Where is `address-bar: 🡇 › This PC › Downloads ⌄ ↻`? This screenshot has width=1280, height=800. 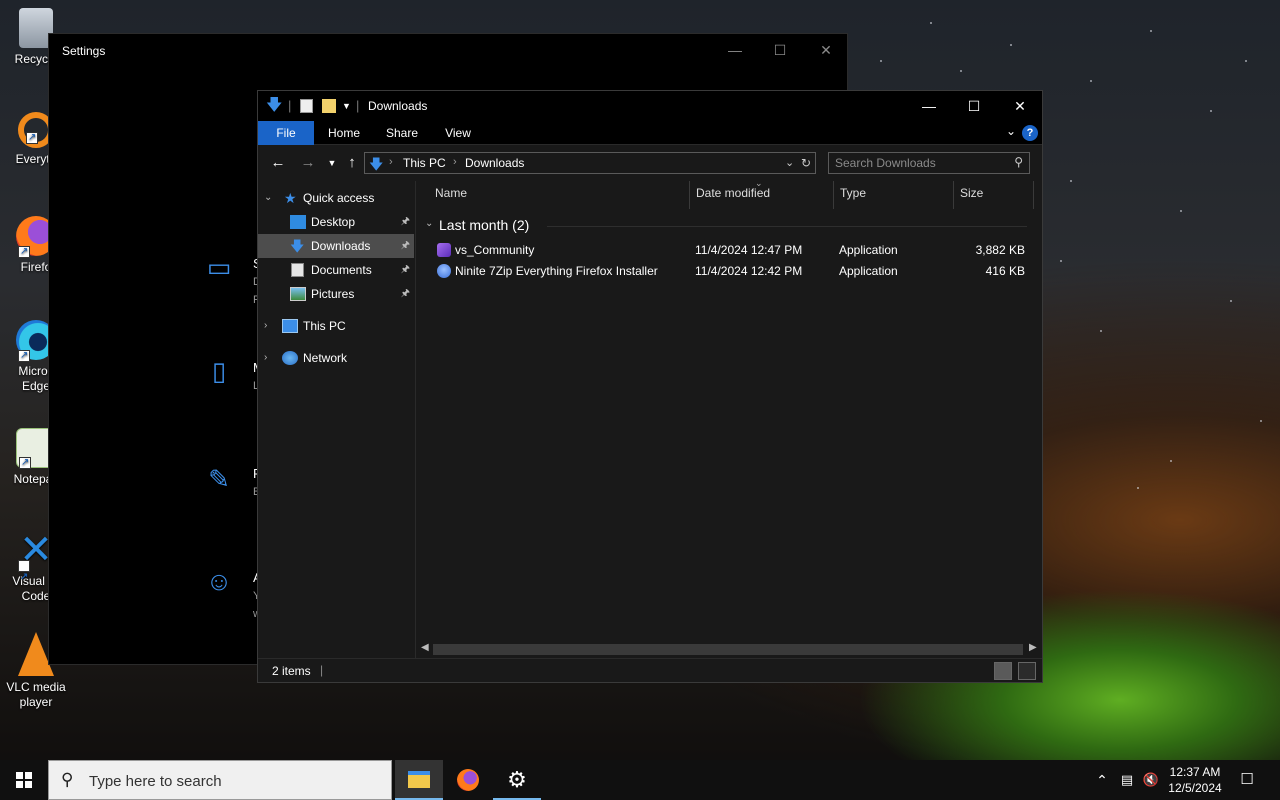 address-bar: 🡇 › This PC › Downloads ⌄ ↻ is located at coordinates (590, 163).